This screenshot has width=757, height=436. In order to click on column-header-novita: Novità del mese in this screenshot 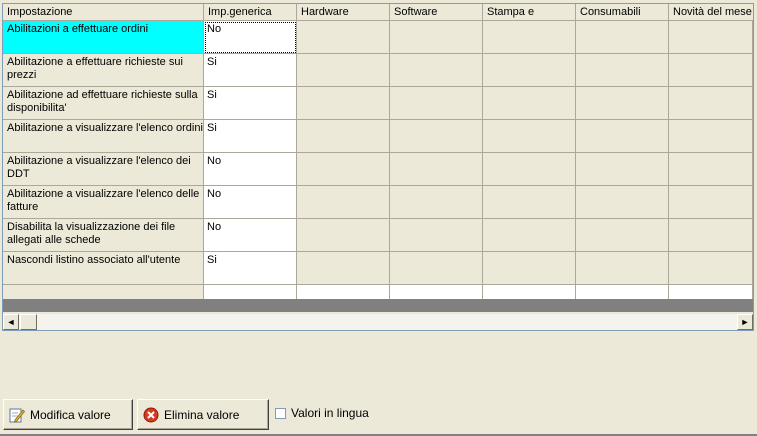, I will do `click(711, 12)`.